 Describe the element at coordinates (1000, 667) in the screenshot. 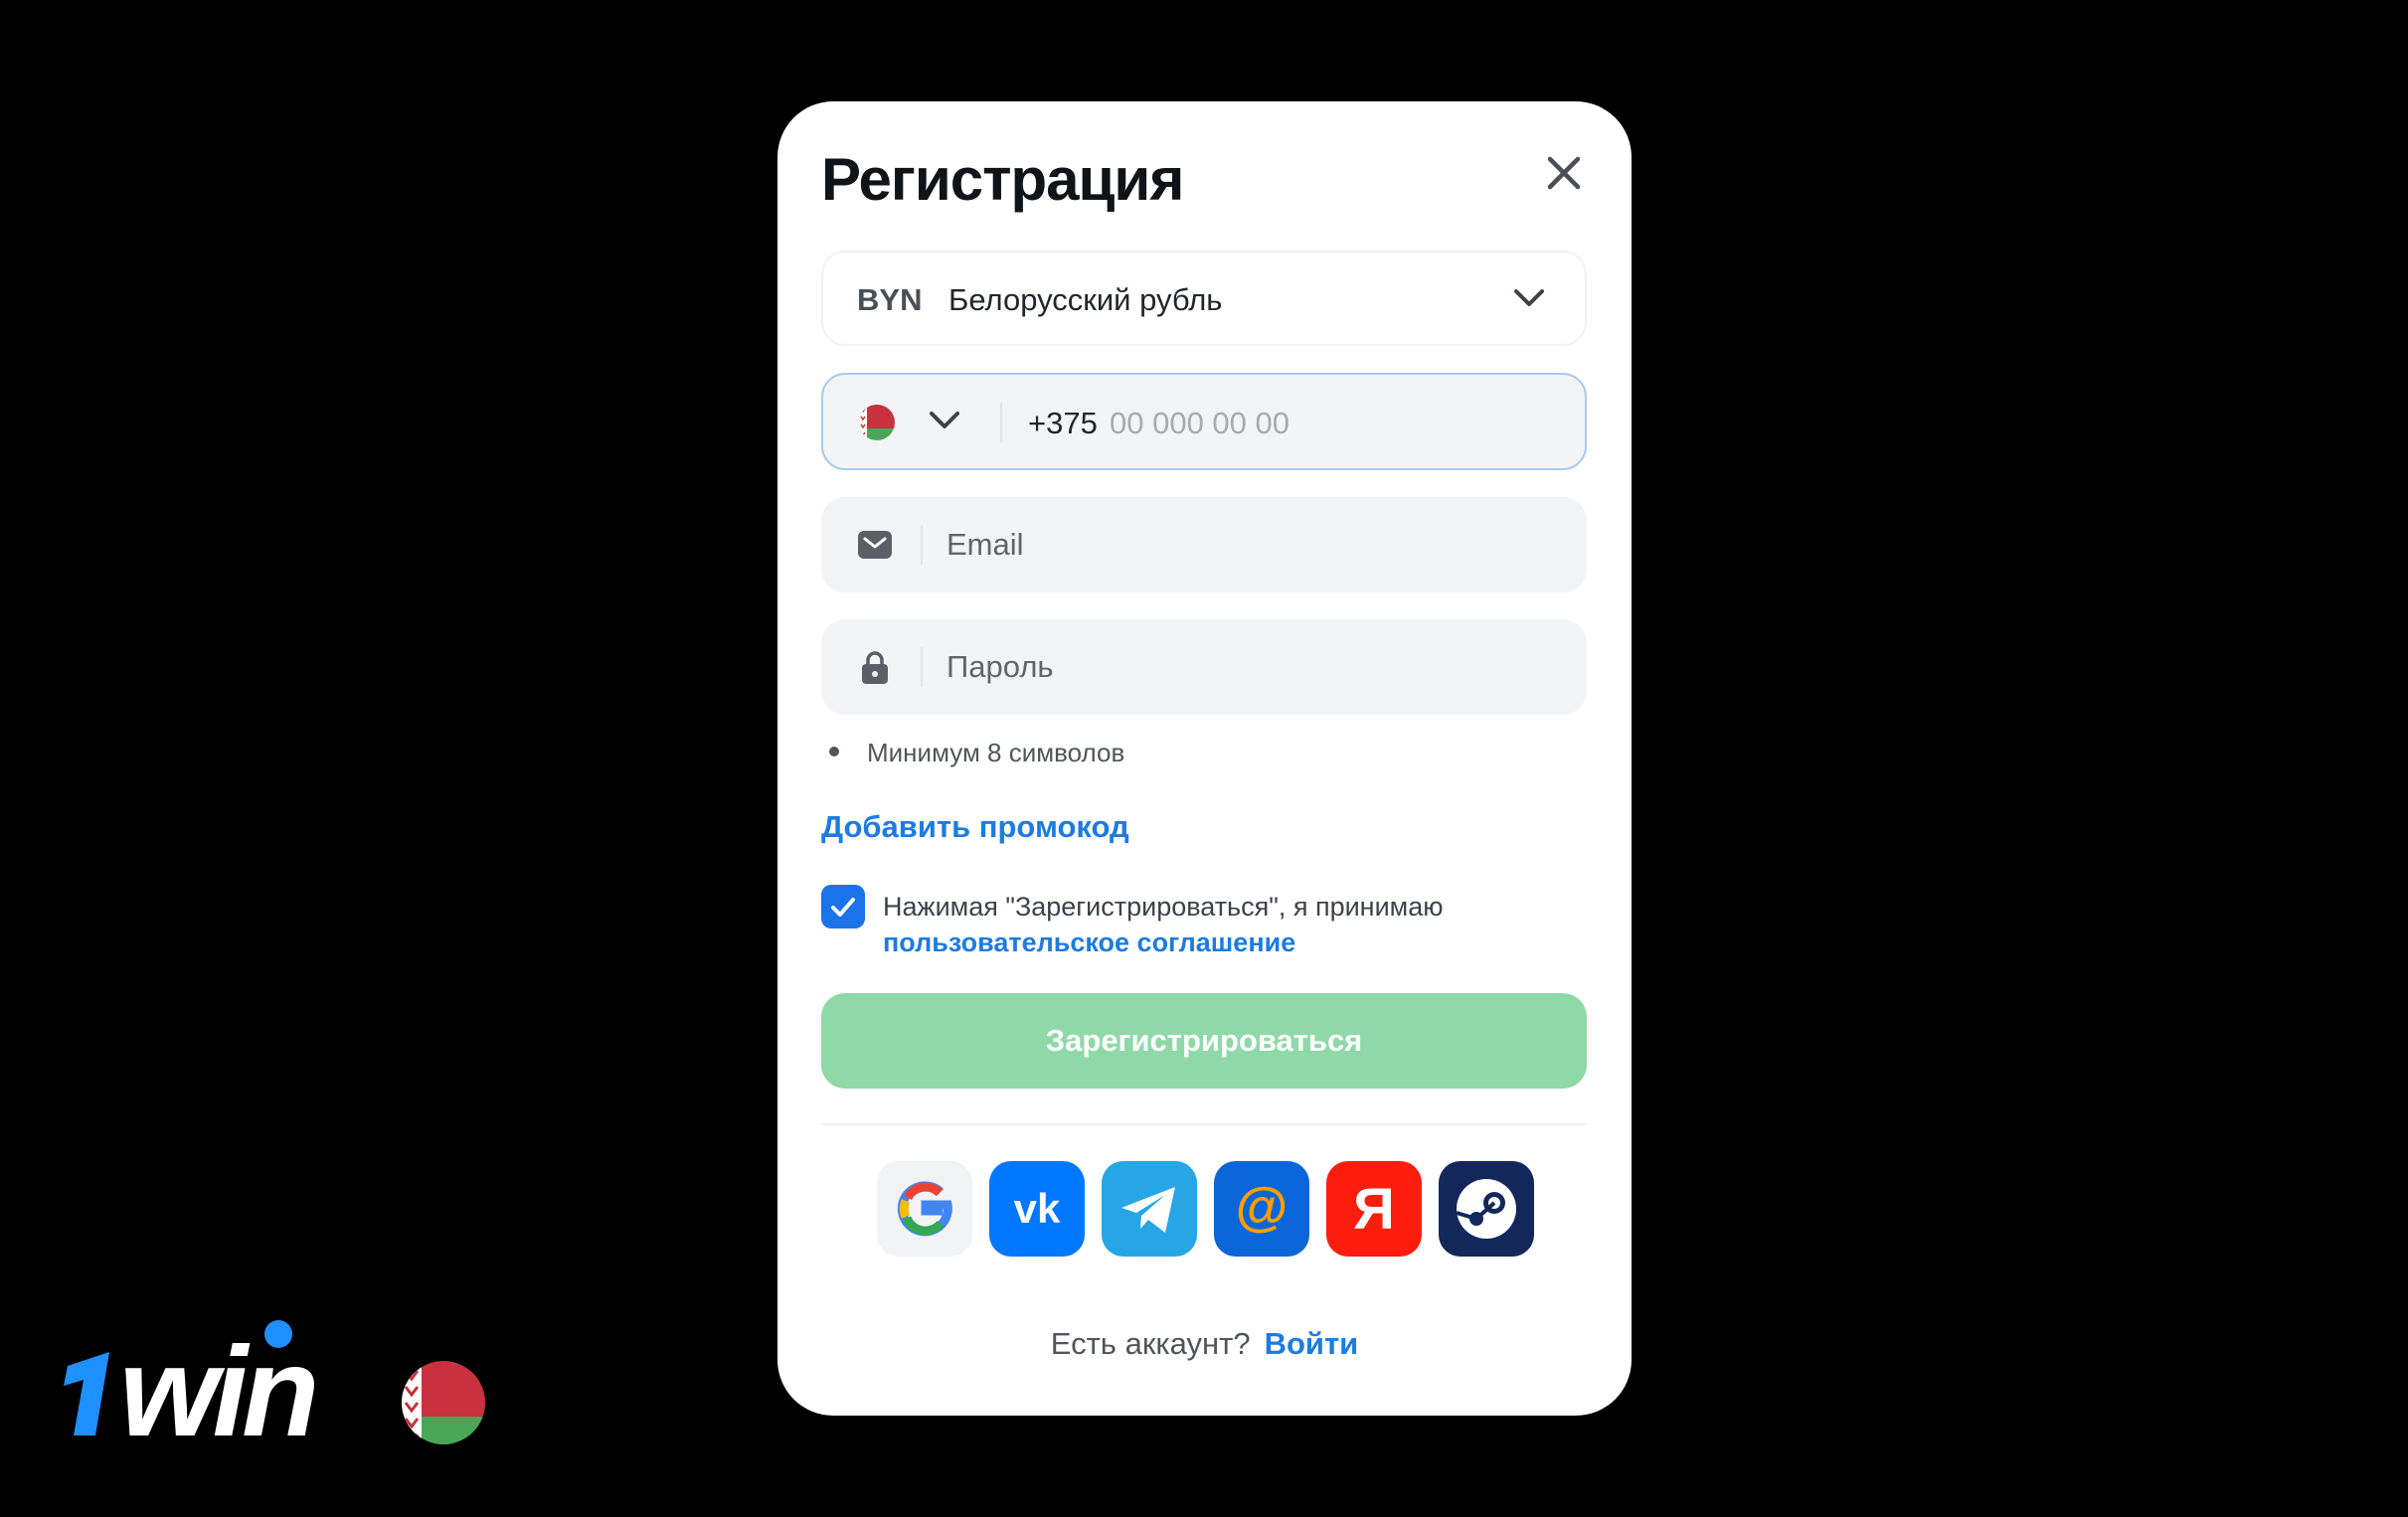

I see `password-input: Пароль` at that location.